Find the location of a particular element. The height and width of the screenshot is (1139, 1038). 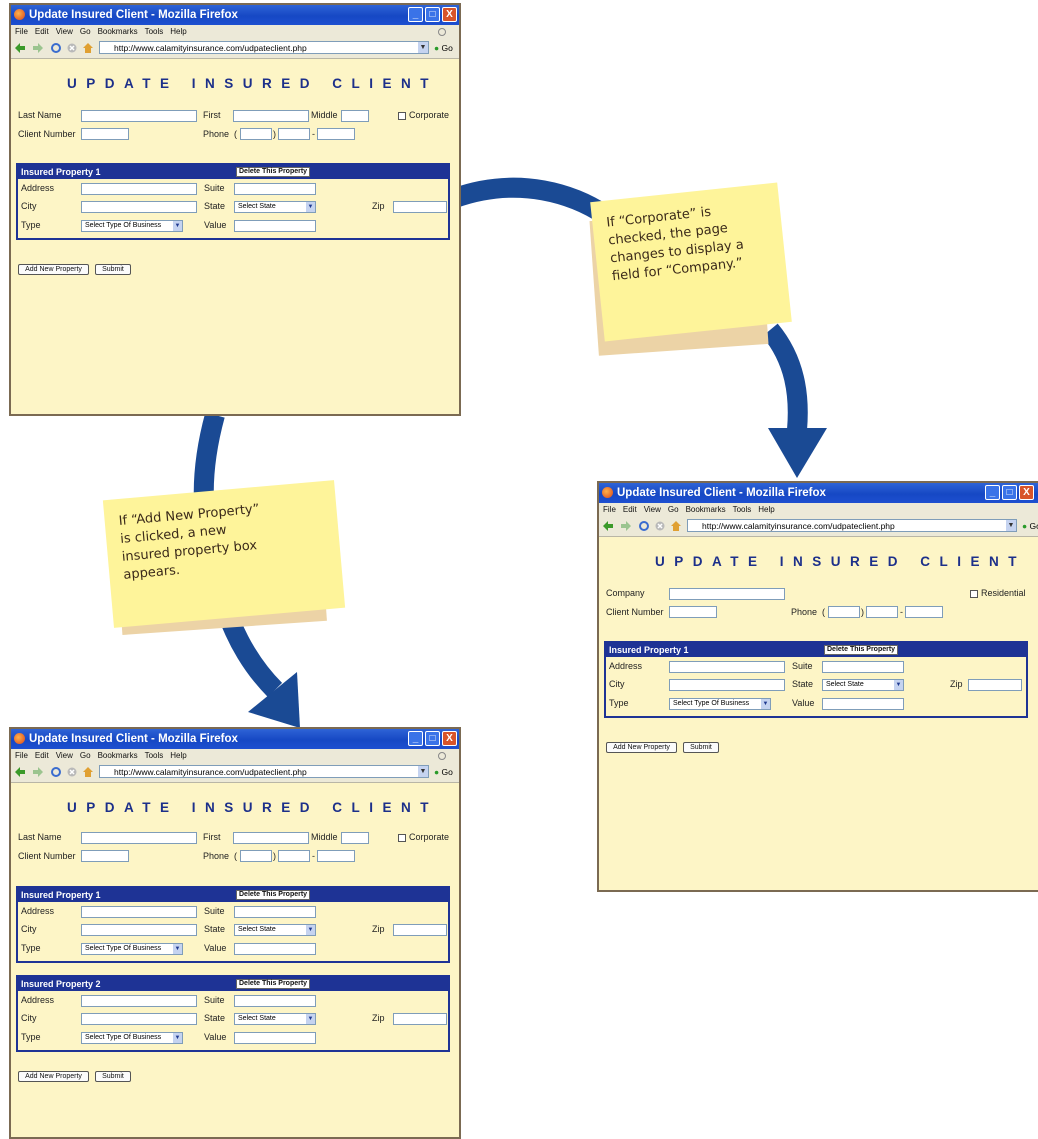

middle-name-input is located at coordinates (355, 838).